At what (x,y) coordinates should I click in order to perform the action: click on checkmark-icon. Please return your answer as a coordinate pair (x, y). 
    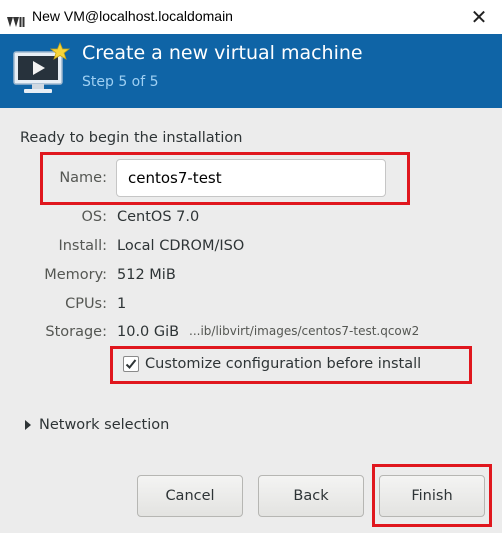
    Looking at the image, I should click on (131, 364).